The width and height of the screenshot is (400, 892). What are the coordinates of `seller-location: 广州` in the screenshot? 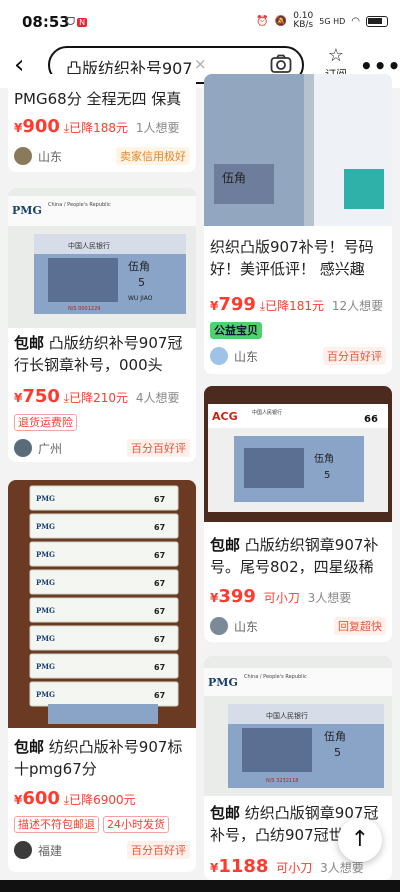 It's located at (50, 449).